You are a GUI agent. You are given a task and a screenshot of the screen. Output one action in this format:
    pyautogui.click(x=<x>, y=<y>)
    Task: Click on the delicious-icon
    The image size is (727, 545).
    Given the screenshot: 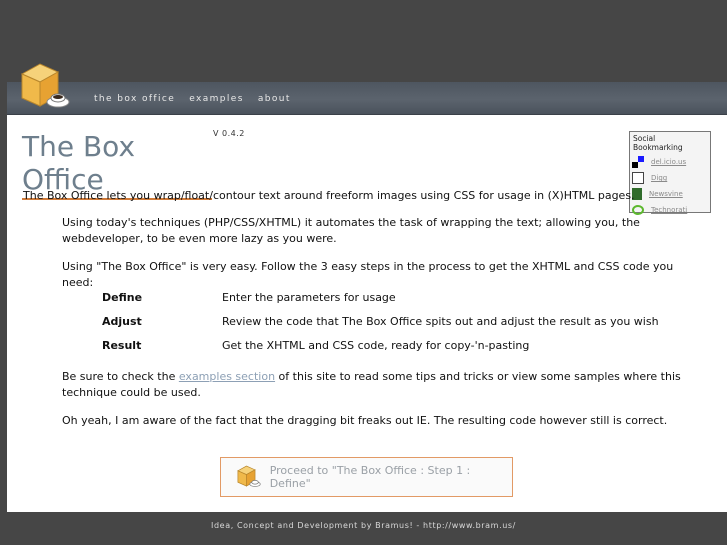 What is the action you would take?
    pyautogui.click(x=638, y=162)
    